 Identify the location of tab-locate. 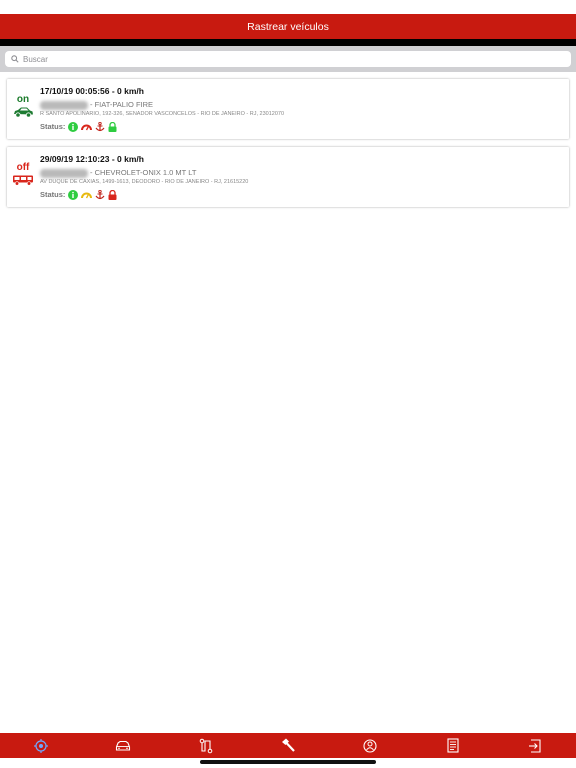
(41, 745).